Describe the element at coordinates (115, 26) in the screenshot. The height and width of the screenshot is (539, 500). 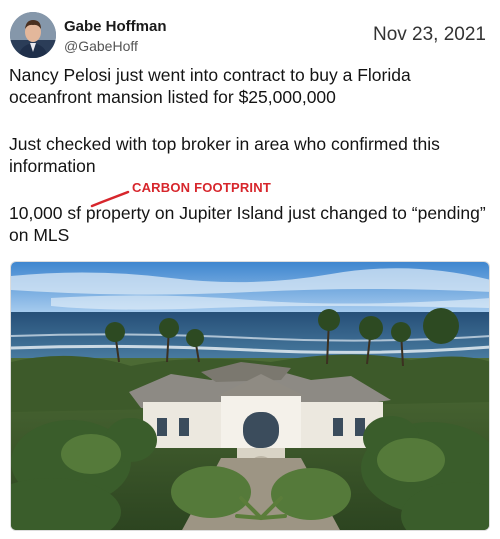
I see `author-name: Gabe Hoffman` at that location.